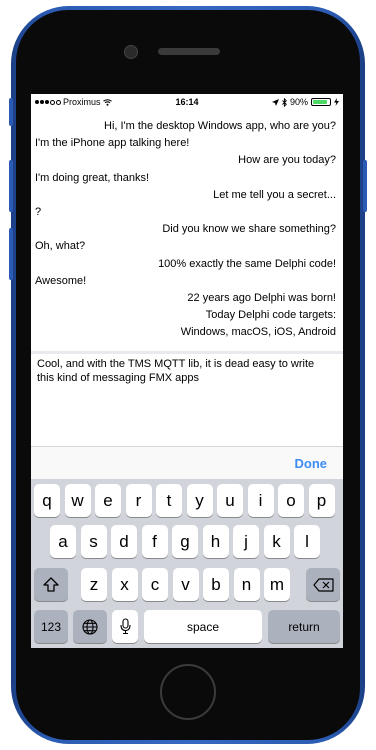  Describe the element at coordinates (154, 541) in the screenshot. I see `key-f: f` at that location.